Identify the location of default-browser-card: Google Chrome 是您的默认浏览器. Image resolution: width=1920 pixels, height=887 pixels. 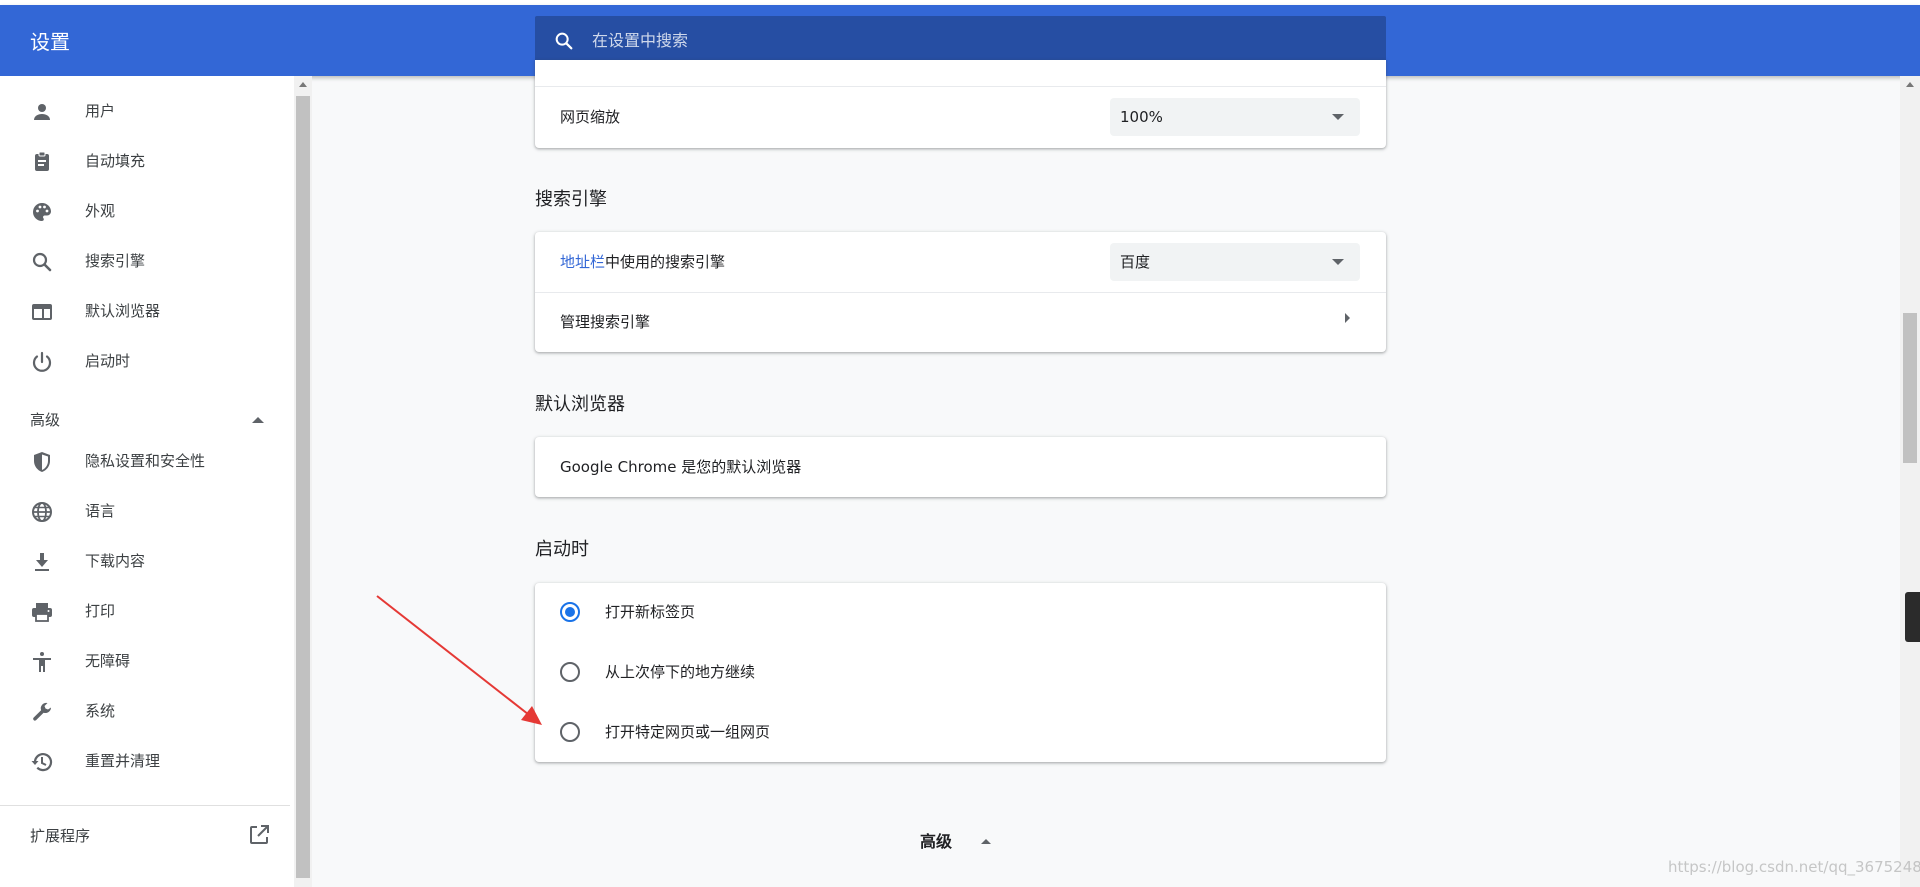
(960, 467).